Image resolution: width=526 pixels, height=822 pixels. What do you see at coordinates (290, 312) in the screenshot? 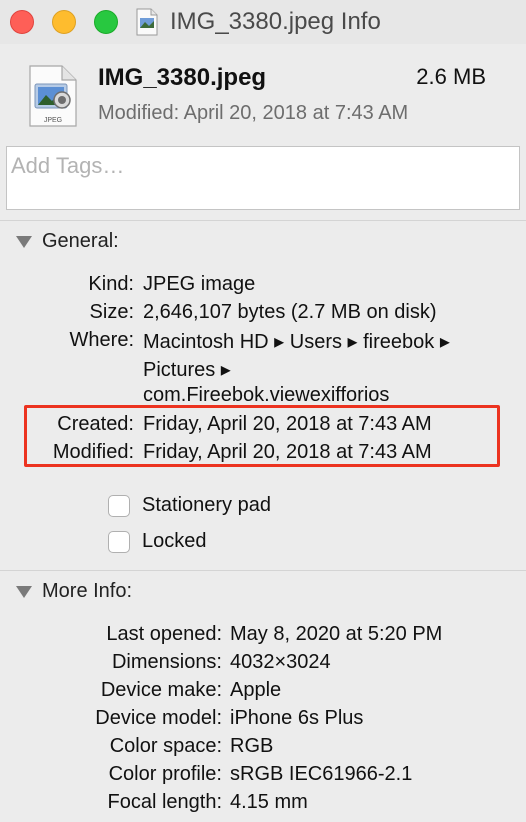
I see `info-value: 2,646,107 bytes (2.7 MB on disk)` at bounding box center [290, 312].